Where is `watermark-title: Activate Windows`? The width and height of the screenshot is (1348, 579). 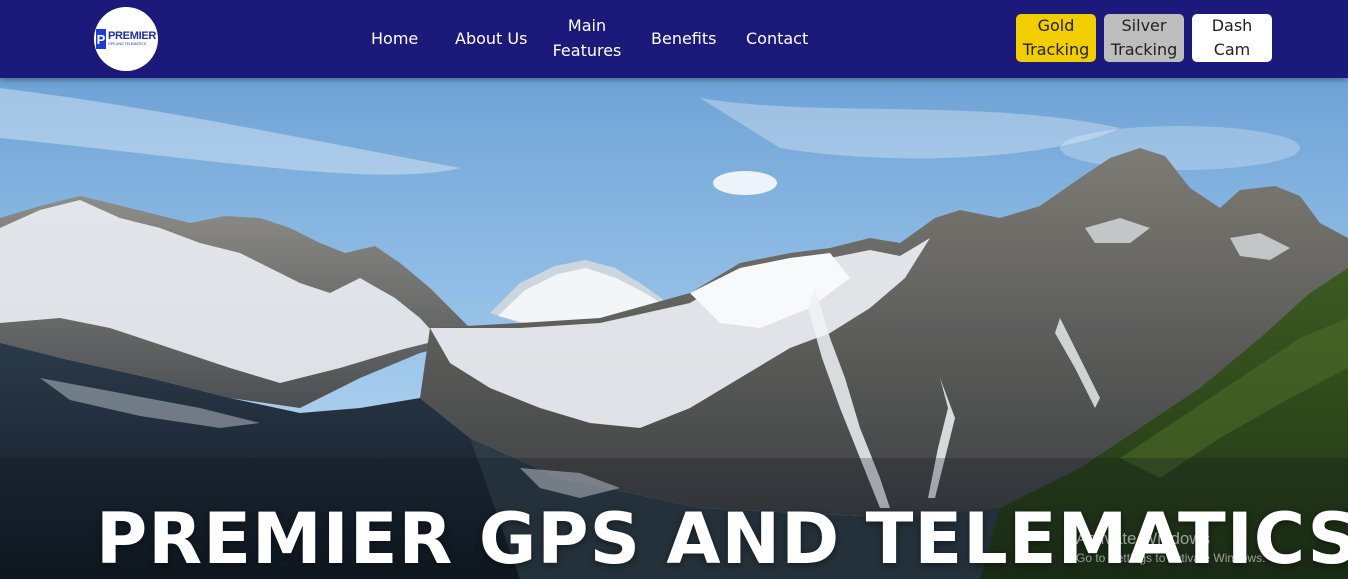
watermark-title: Activate Windows is located at coordinates (1143, 538).